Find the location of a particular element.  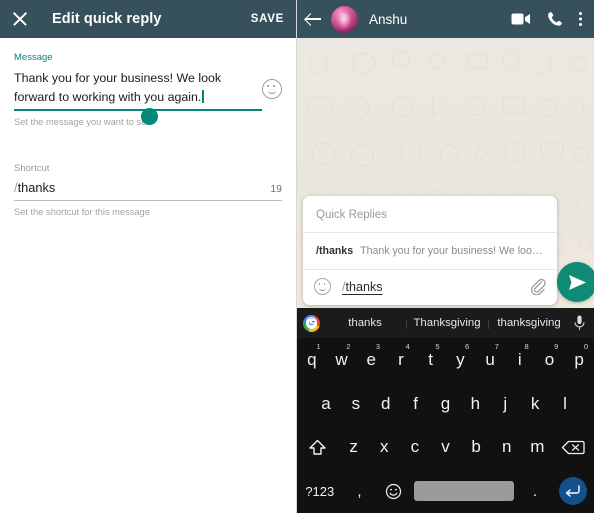

key-number: 3 is located at coordinates (378, 346).